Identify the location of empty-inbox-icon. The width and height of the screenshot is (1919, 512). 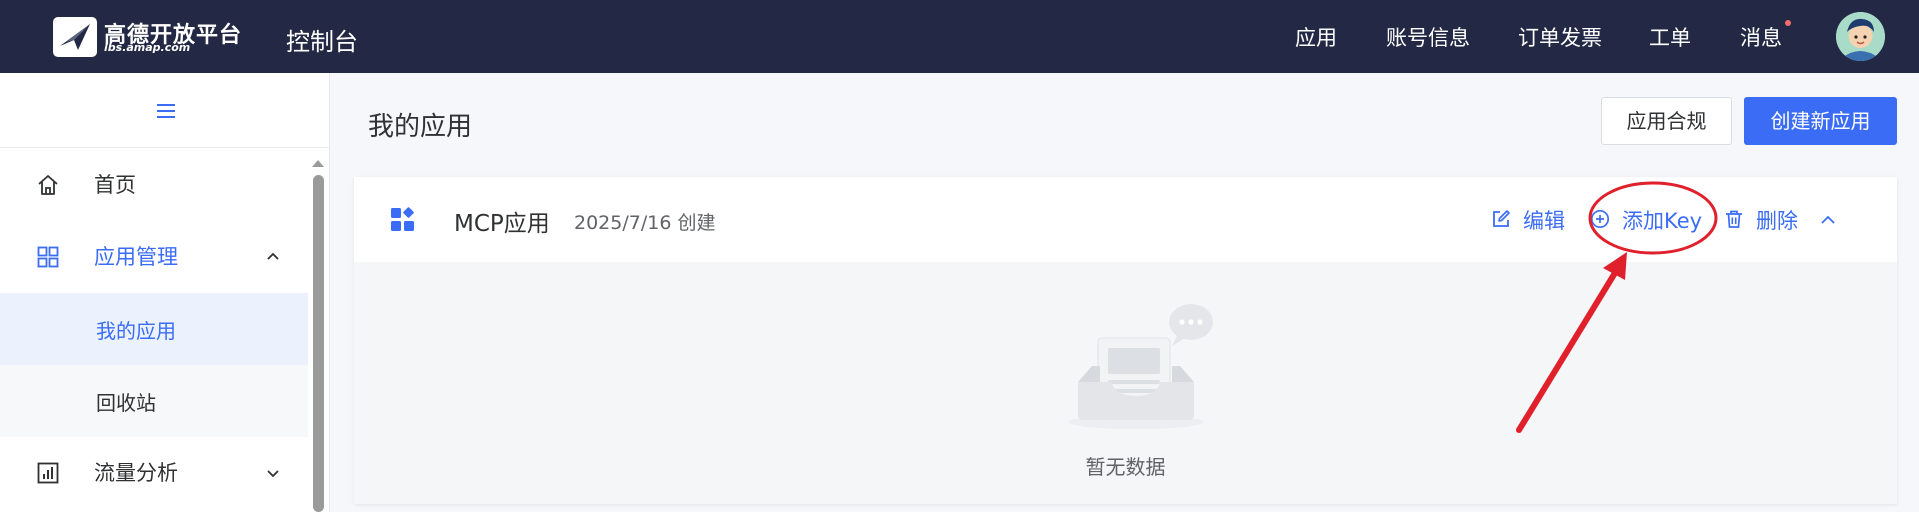
(1136, 357).